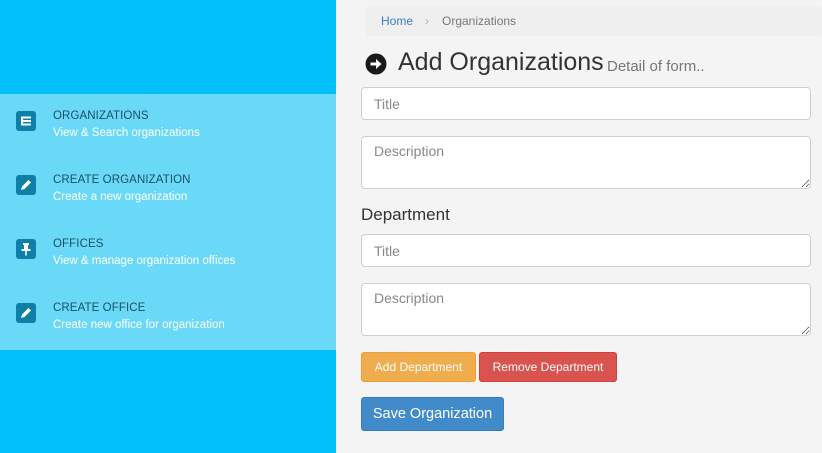 Image resolution: width=822 pixels, height=453 pixels. Describe the element at coordinates (479, 21) in the screenshot. I see `breadcrumb-current: Organizations` at that location.